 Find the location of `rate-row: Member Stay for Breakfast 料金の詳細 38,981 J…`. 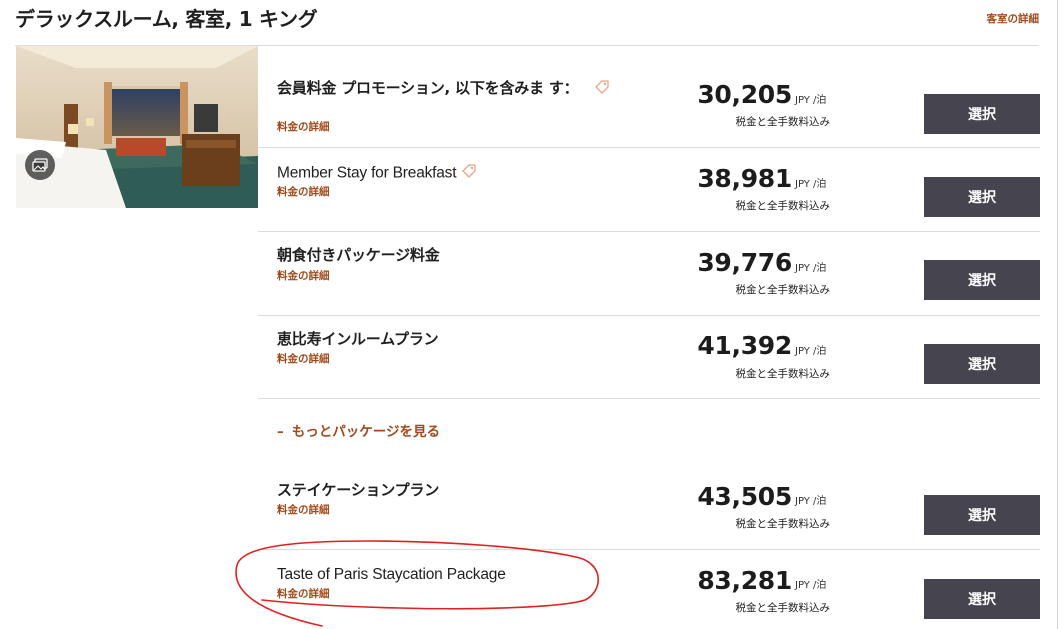

rate-row: Member Stay for Breakfast 料金の詳細 38,981 J… is located at coordinates (649, 190).